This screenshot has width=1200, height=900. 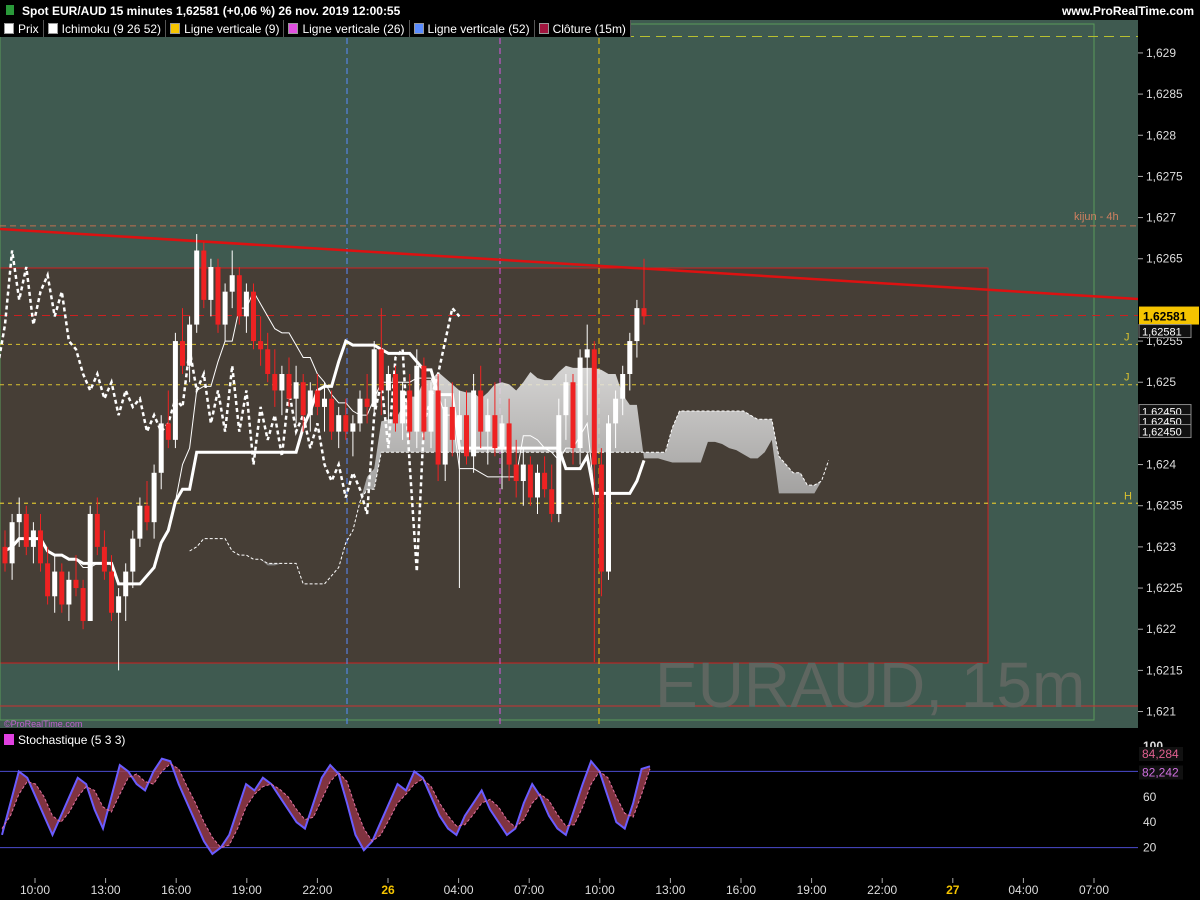 What do you see at coordinates (225, 28) in the screenshot?
I see `legend-item-2: Ligne verticale (9)` at bounding box center [225, 28].